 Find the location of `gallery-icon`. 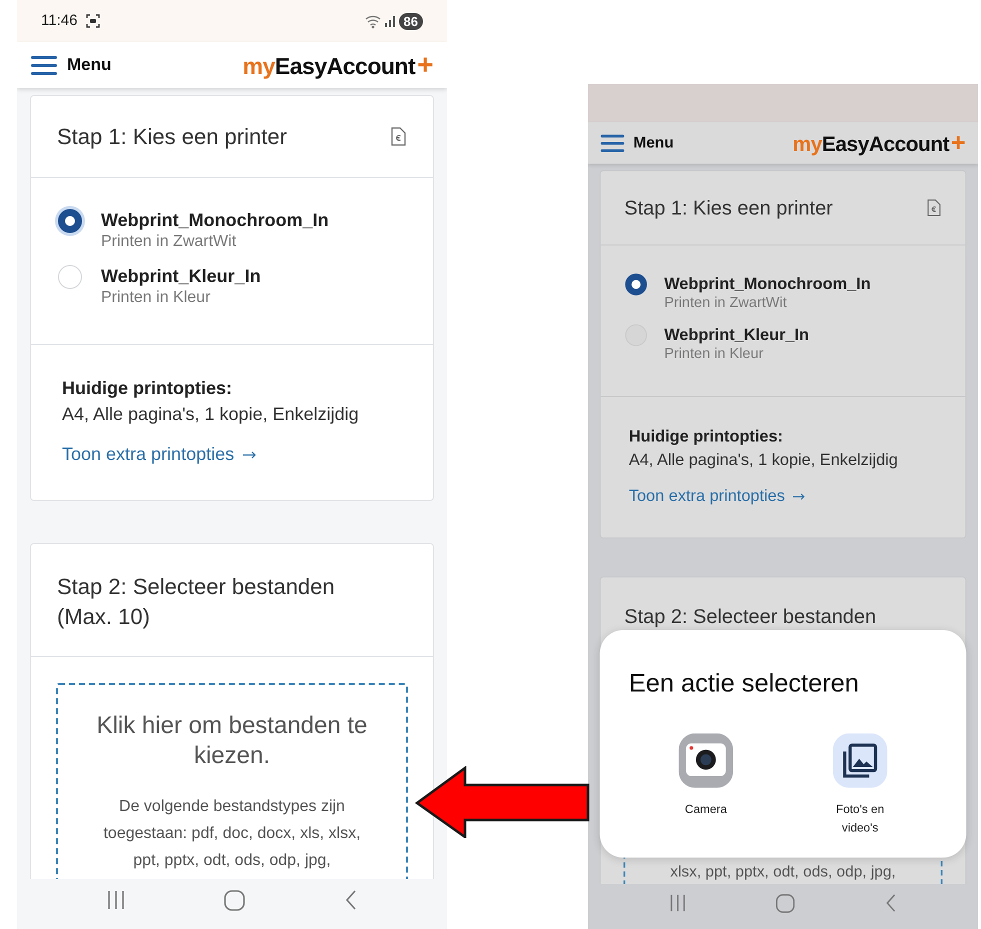

gallery-icon is located at coordinates (860, 760).